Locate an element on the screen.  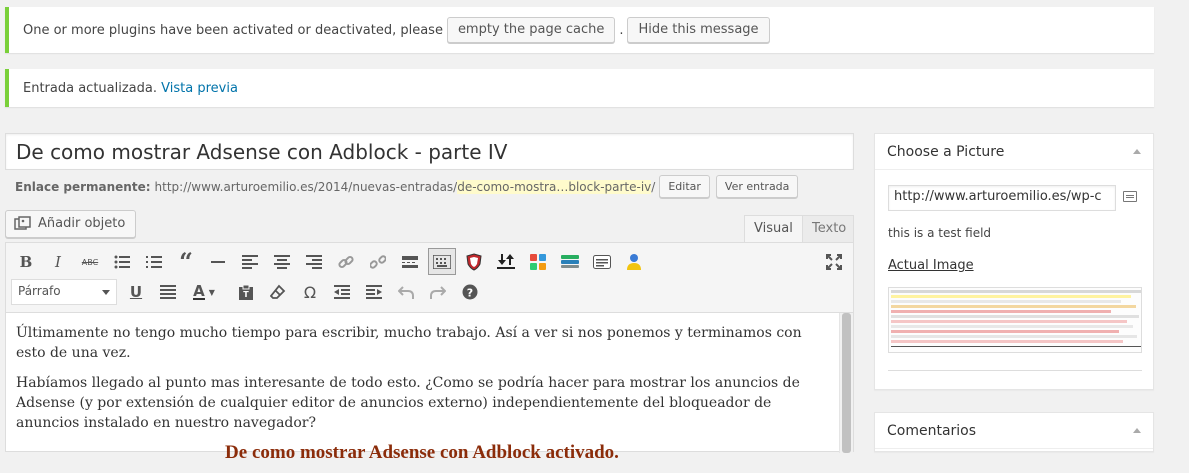
align-left-icon is located at coordinates (250, 262).